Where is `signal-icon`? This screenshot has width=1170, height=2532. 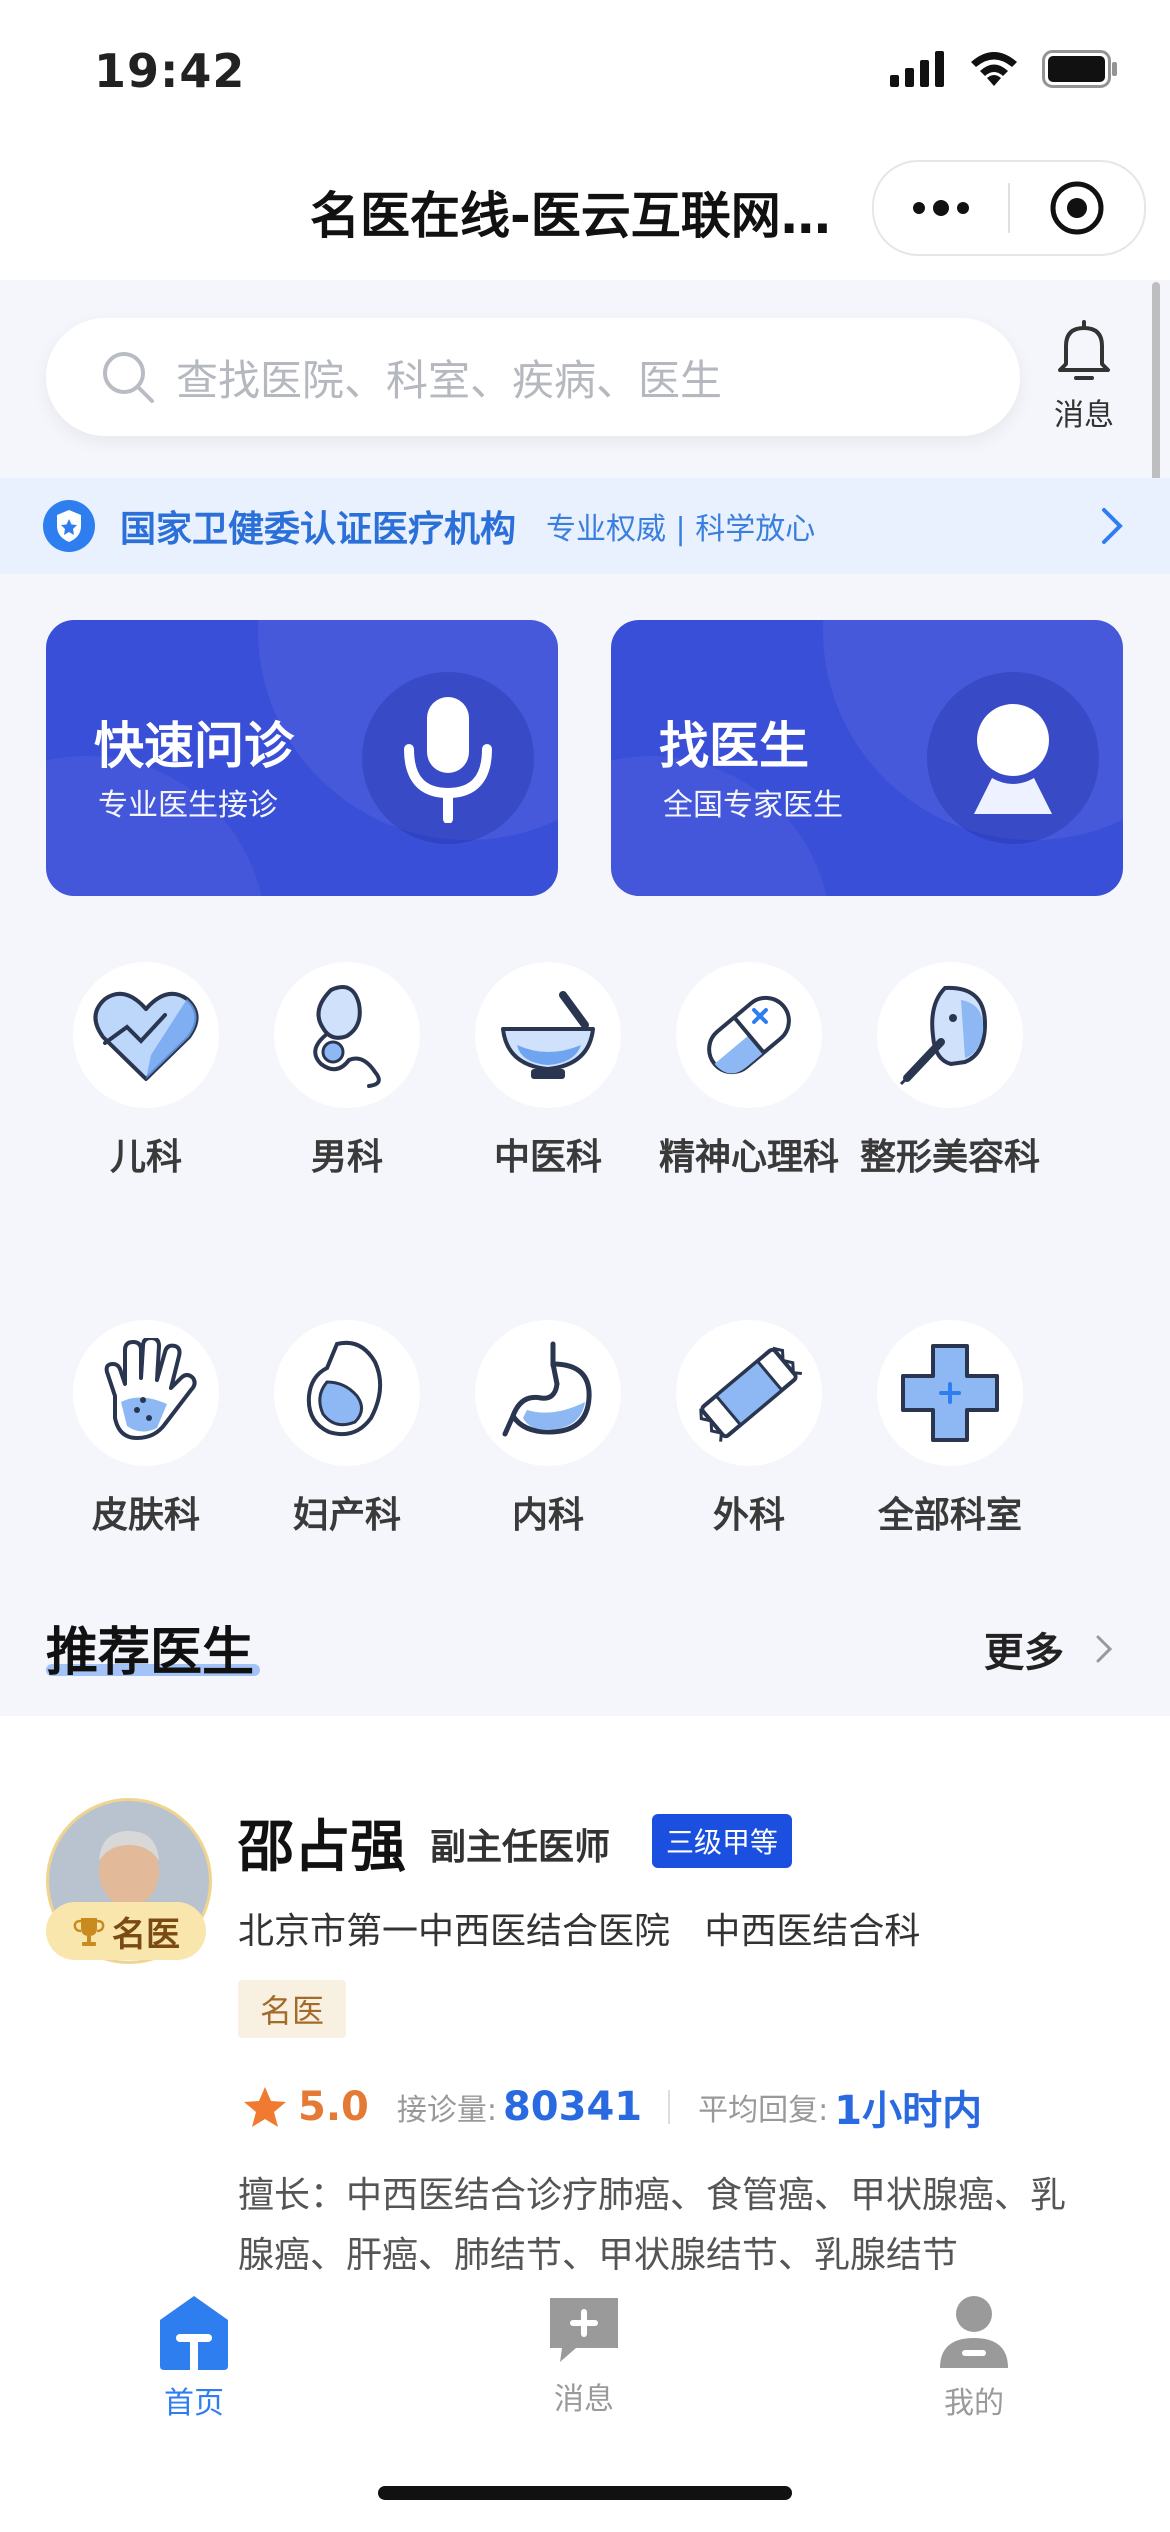
signal-icon is located at coordinates (917, 69).